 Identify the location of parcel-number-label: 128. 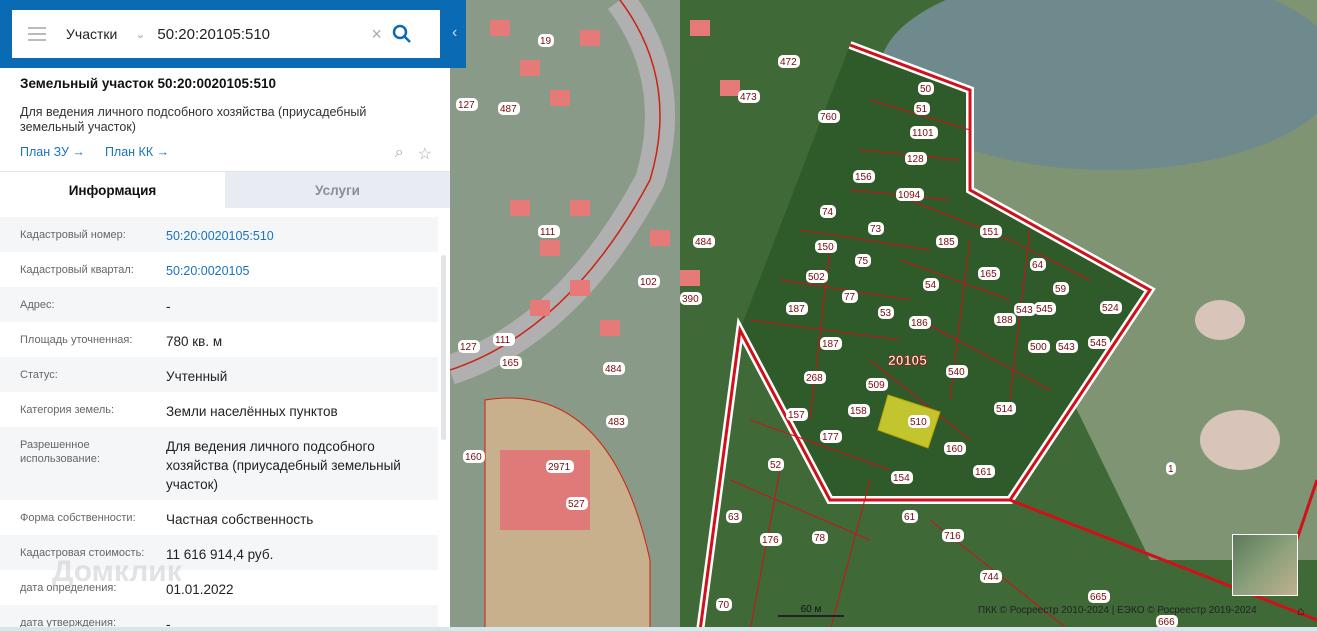
(915, 159).